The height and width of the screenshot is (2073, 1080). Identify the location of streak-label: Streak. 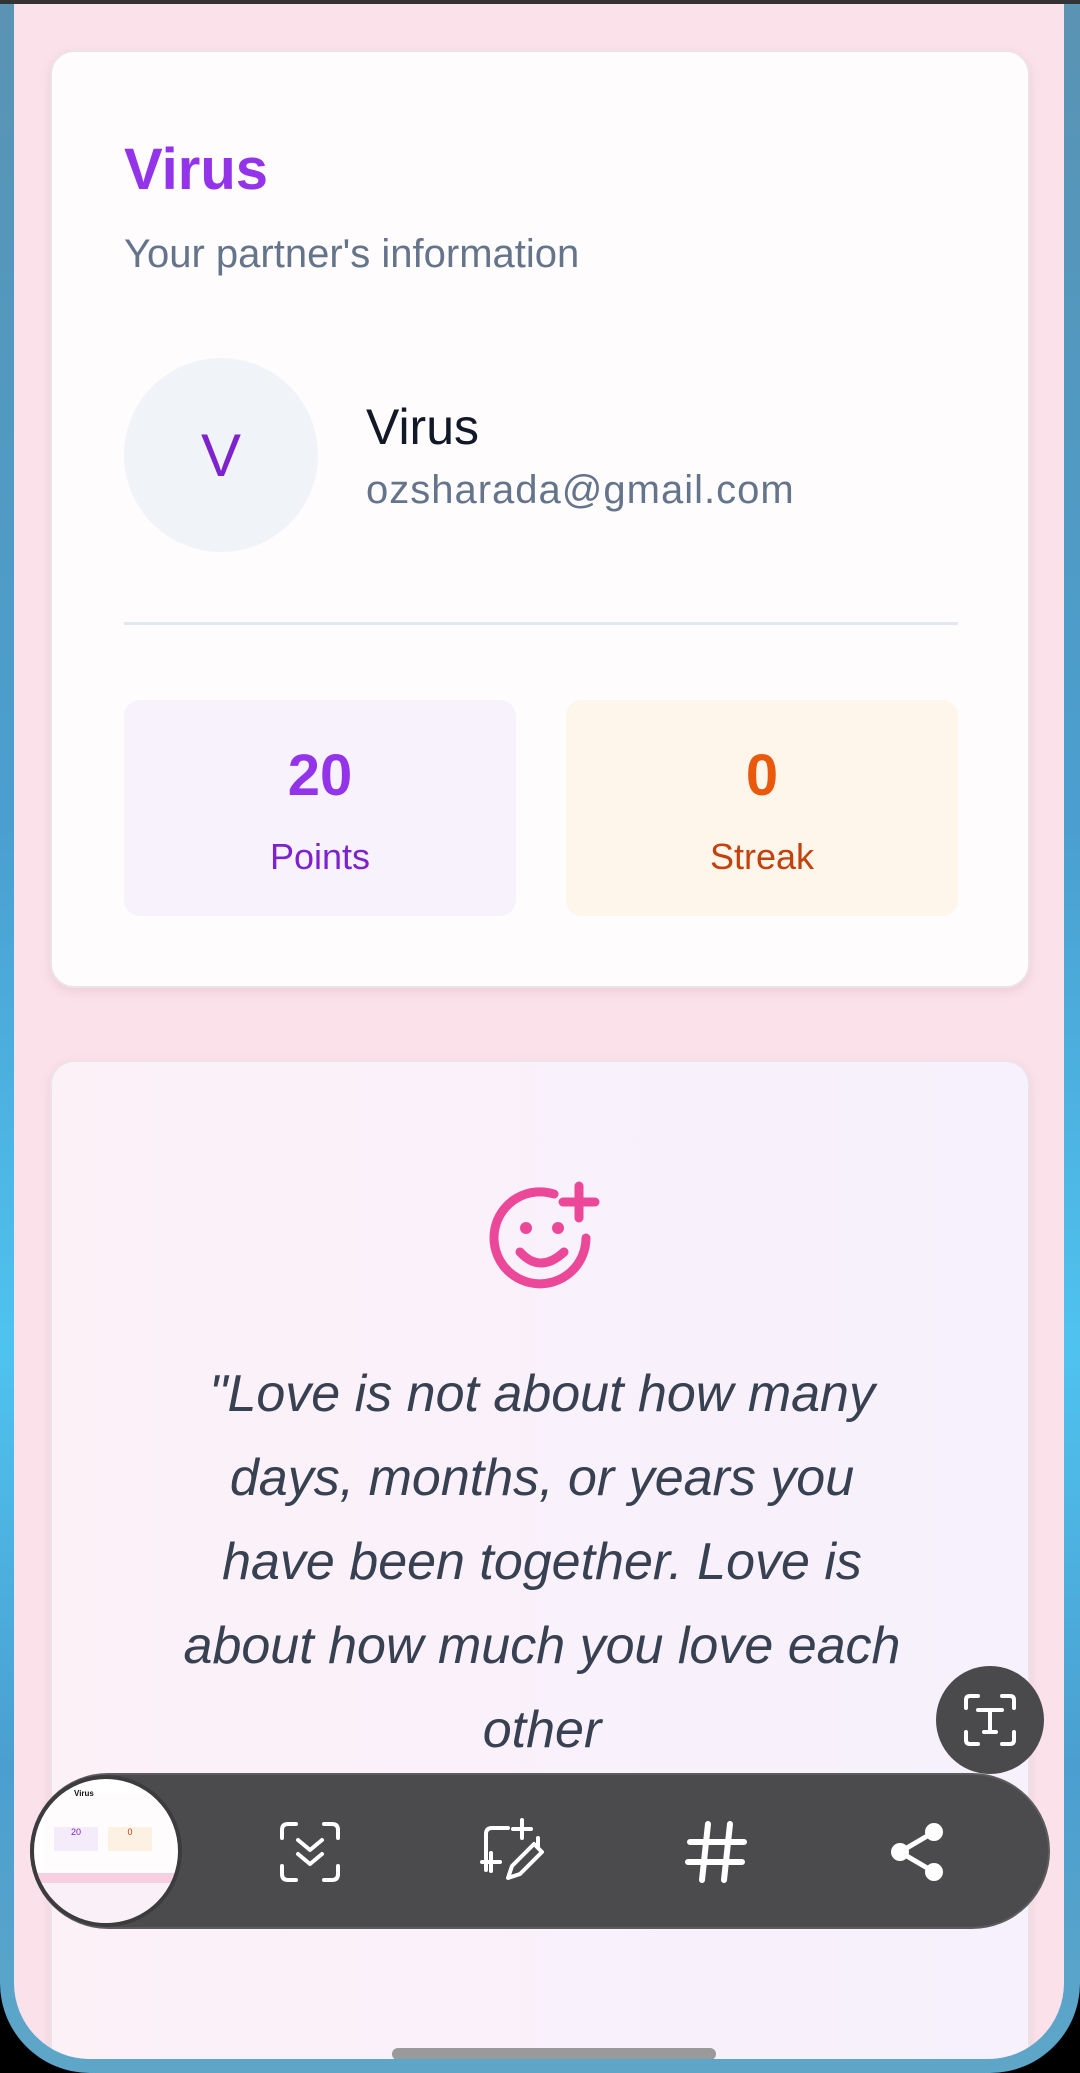
(762, 856).